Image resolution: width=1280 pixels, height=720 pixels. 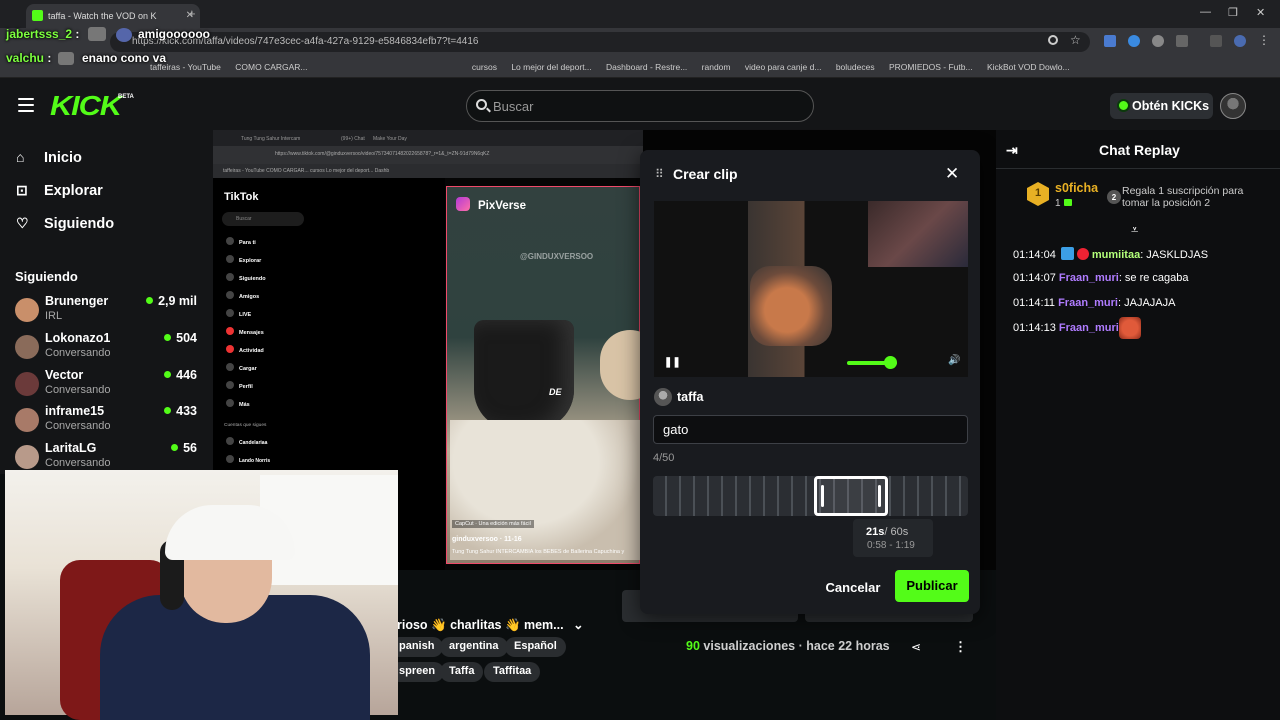 I want to click on tiktok-nav-item: Explorar, so click(x=243, y=259).